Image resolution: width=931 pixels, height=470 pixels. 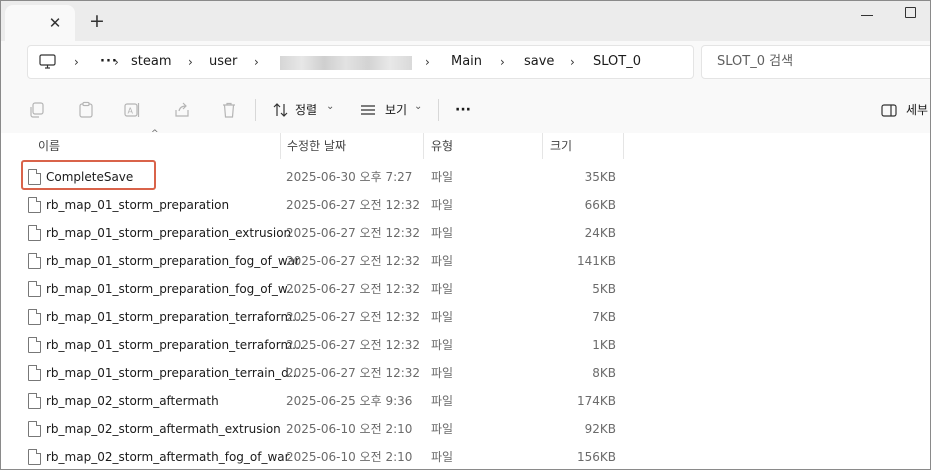 What do you see at coordinates (223, 62) in the screenshot?
I see `breadcrumb-user: user` at bounding box center [223, 62].